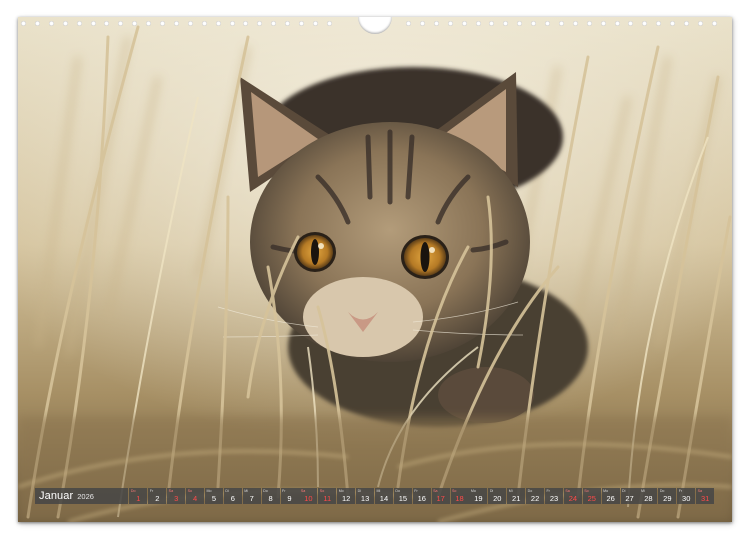  I want to click on day-number: 15, so click(403, 498).